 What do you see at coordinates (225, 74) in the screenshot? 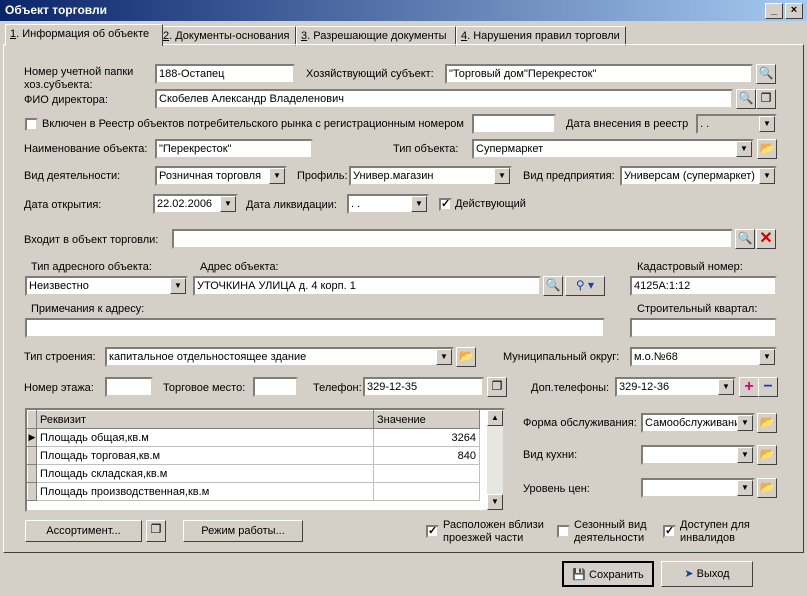
I see `account-field: 188-Остапец` at bounding box center [225, 74].